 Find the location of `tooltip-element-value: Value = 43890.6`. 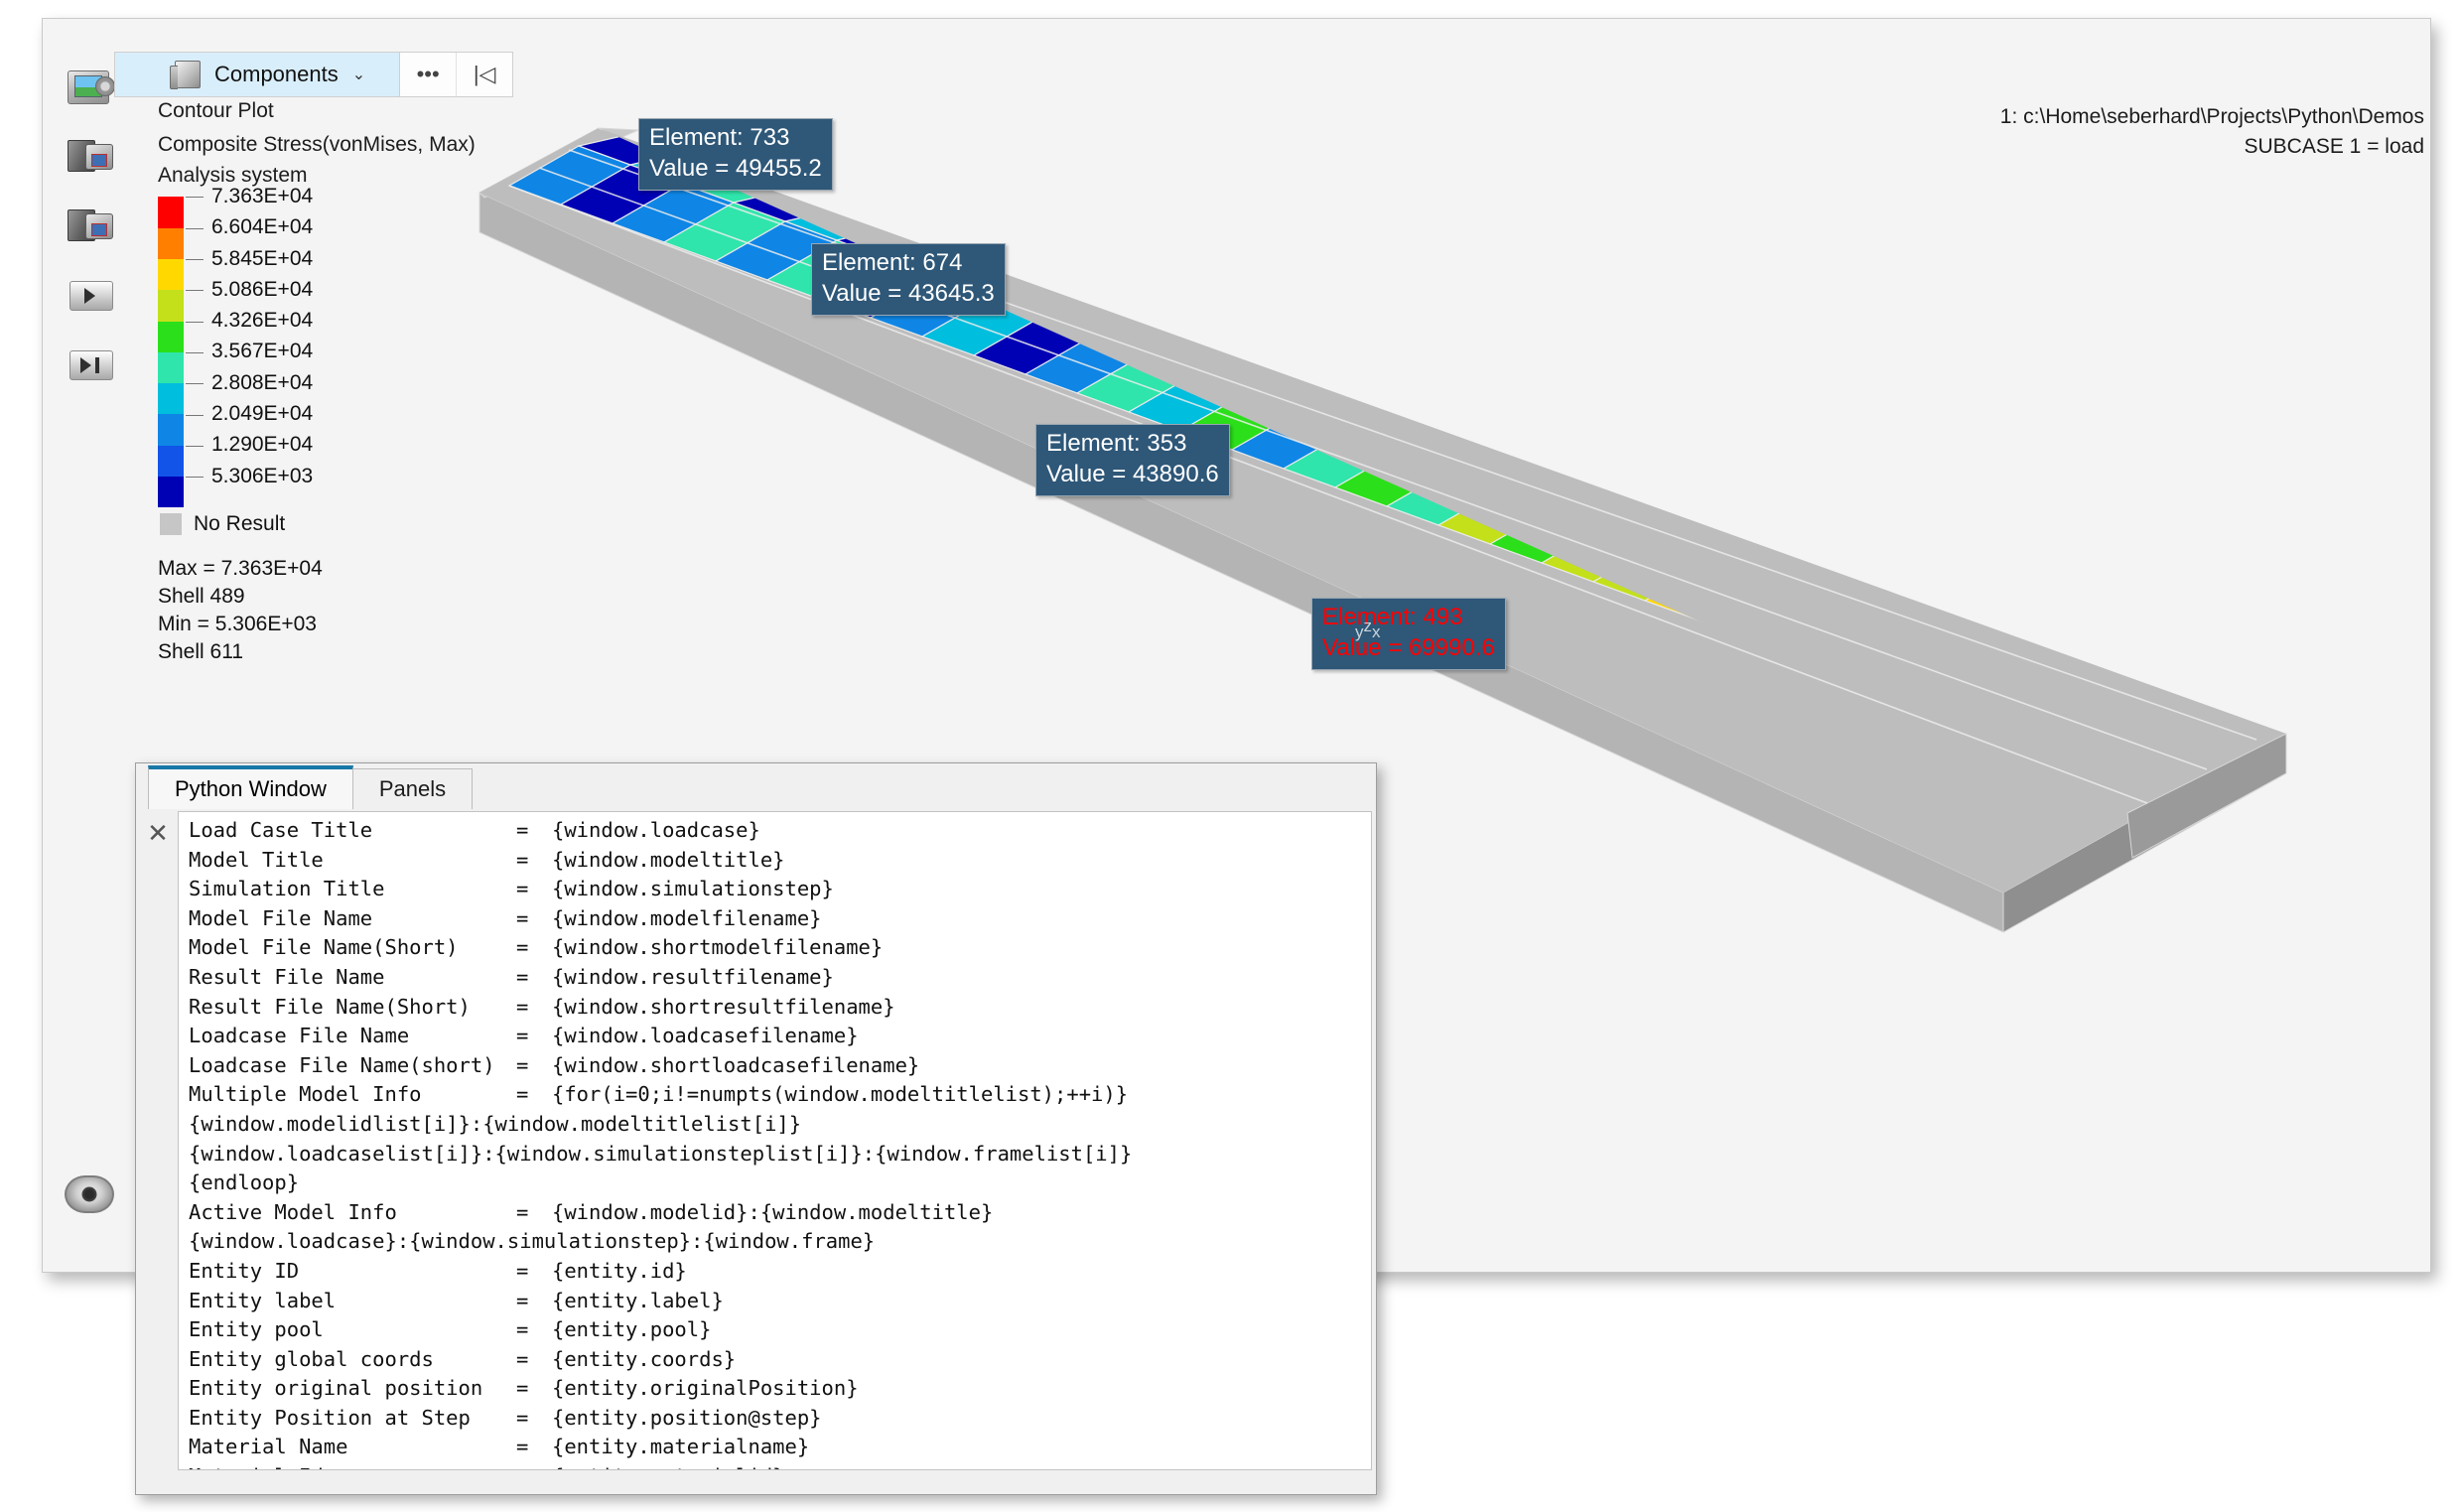

tooltip-element-value: Value = 43890.6 is located at coordinates (1132, 473).